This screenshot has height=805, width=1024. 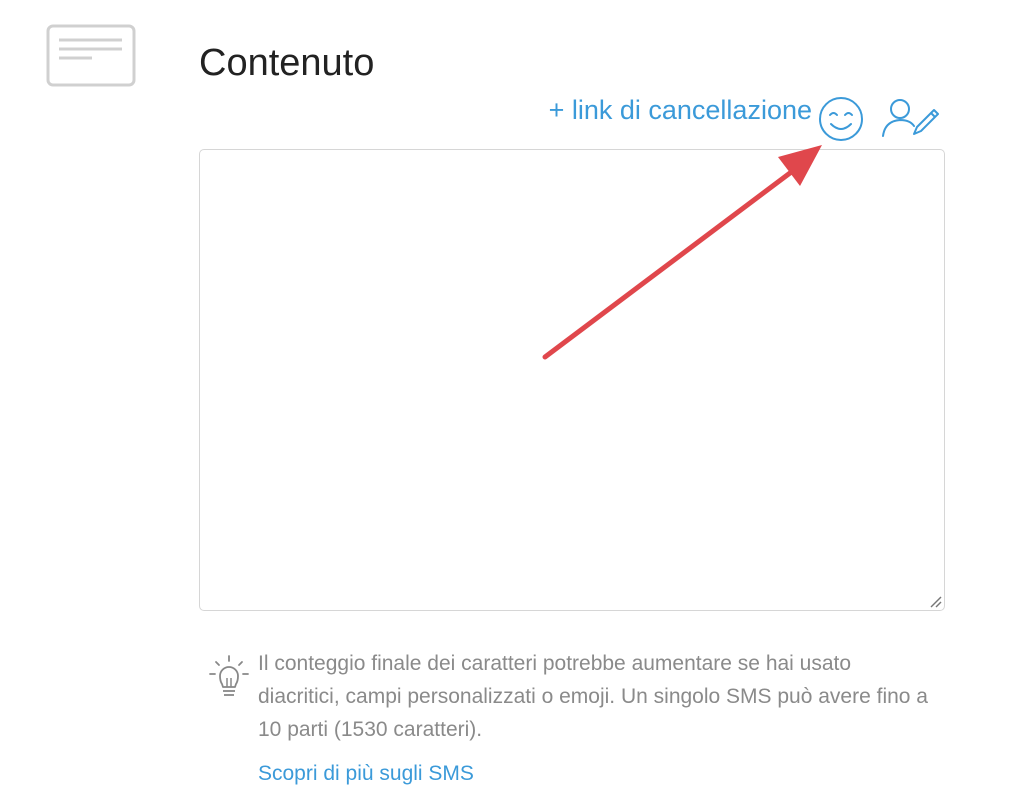 What do you see at coordinates (91, 55) in the screenshot?
I see `message-card-icon` at bounding box center [91, 55].